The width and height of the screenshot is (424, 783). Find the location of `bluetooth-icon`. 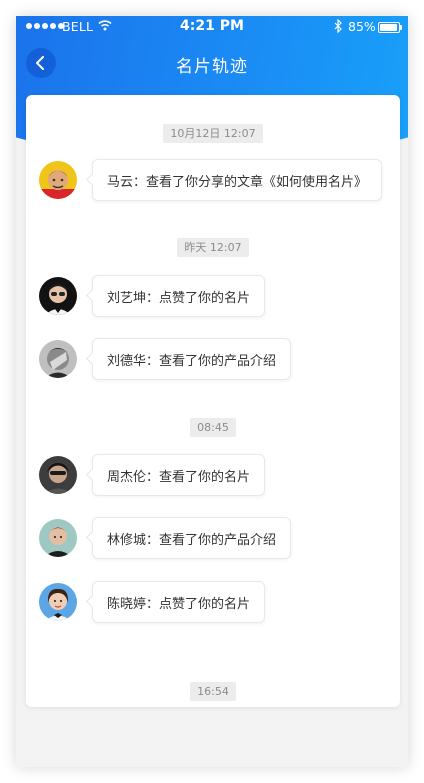

bluetooth-icon is located at coordinates (338, 26).